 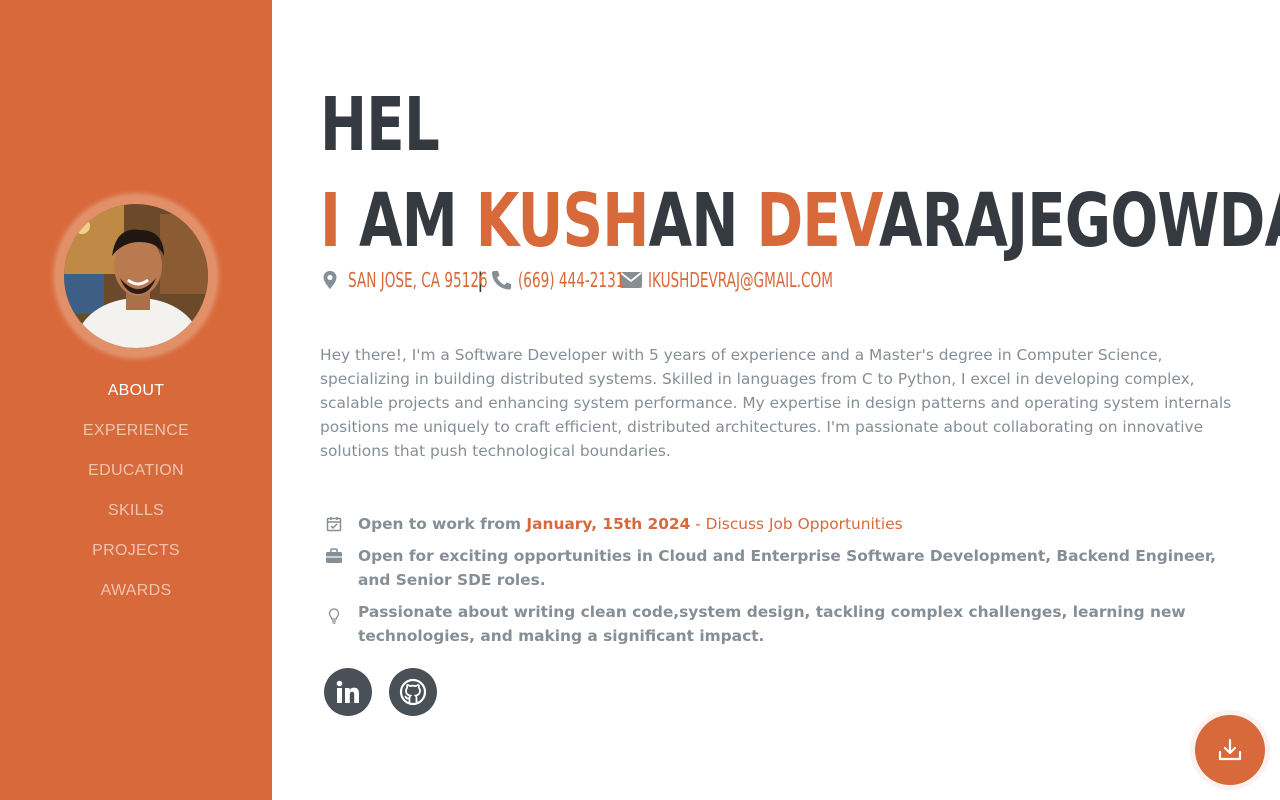 What do you see at coordinates (442, 524) in the screenshot?
I see `open-to-work-text: Open to work from` at bounding box center [442, 524].